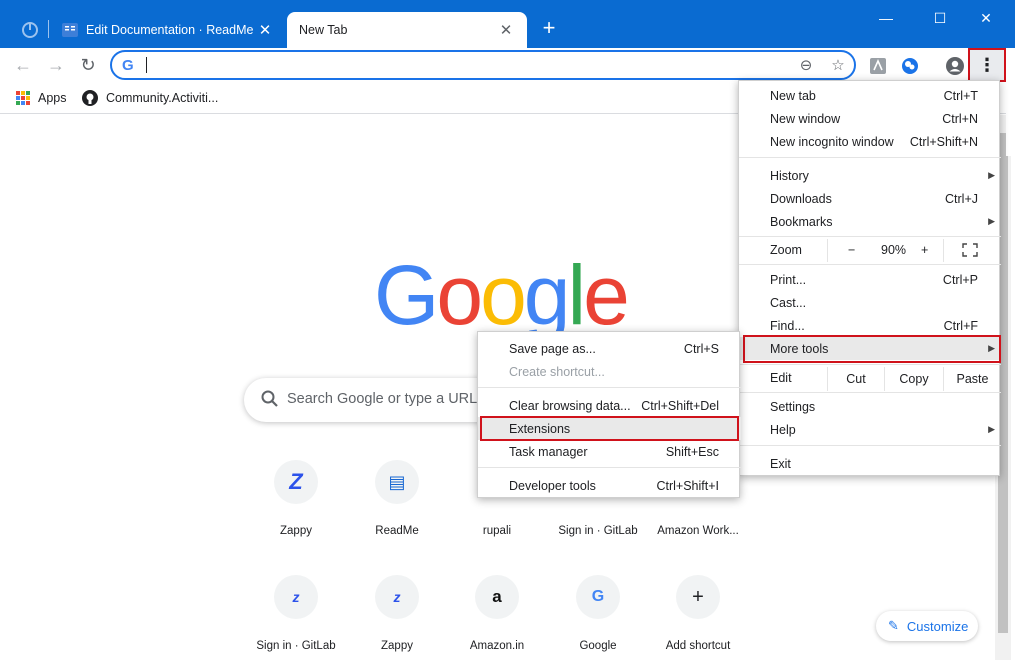  Describe the element at coordinates (23, 65) in the screenshot. I see `back-button: ←` at that location.